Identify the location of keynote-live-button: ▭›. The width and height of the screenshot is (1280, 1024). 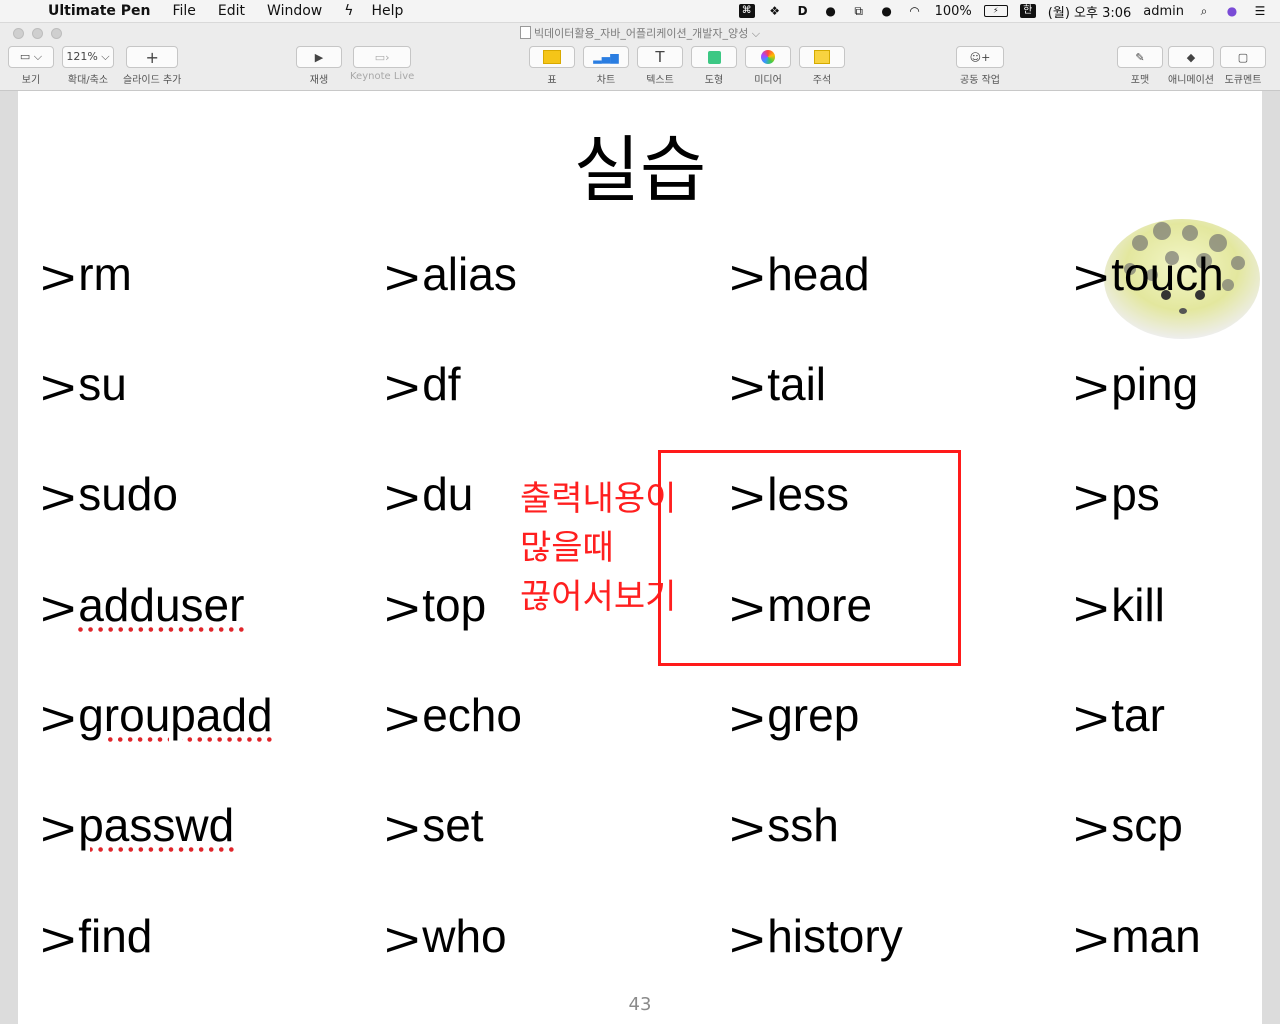
(382, 57).